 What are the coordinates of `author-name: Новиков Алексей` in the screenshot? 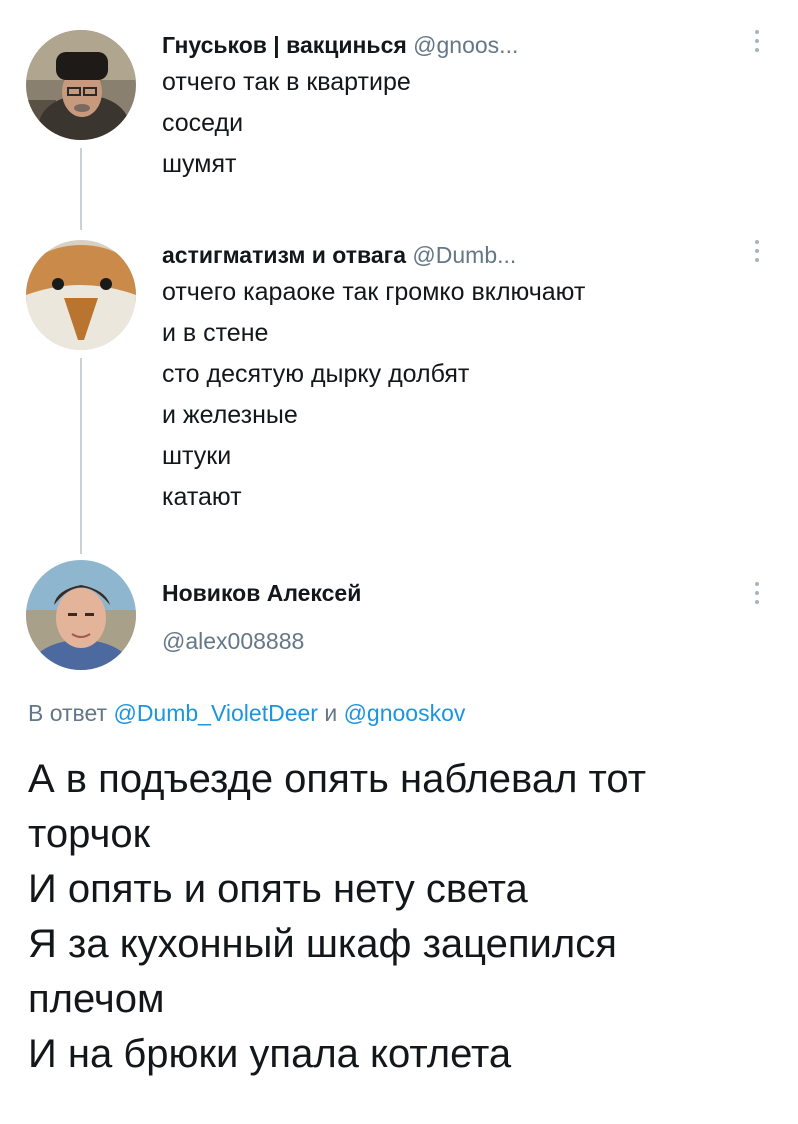 It's located at (261, 593).